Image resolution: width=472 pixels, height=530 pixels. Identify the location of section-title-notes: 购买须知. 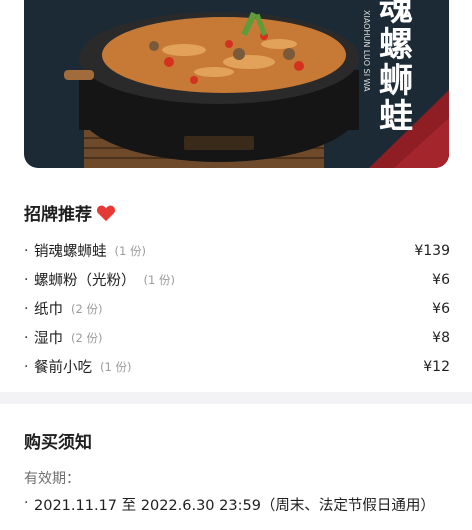
(58, 440).